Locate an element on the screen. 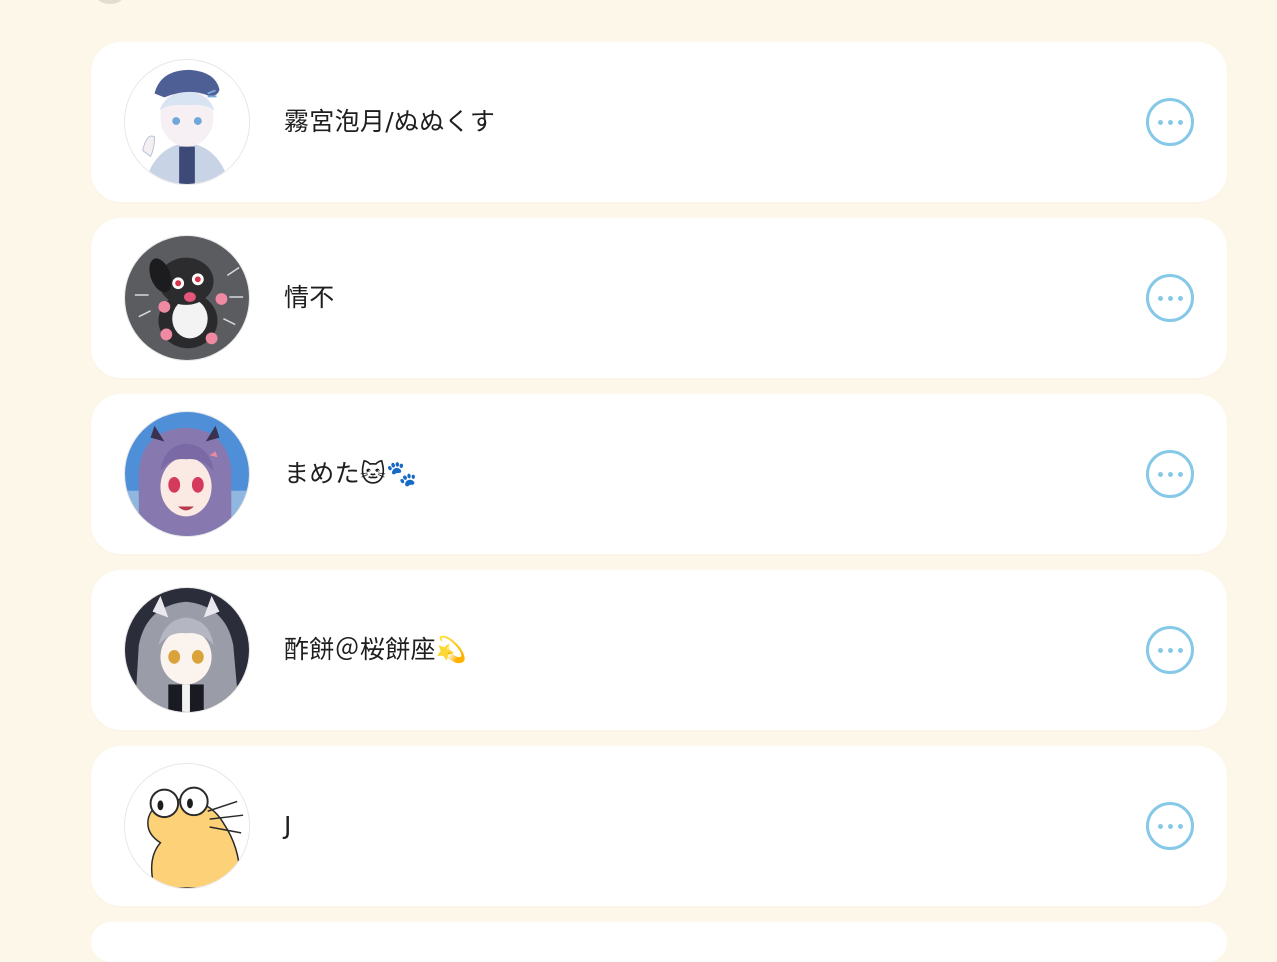 The image size is (1277, 962). user-card: 霧宮泡月/ぬぬくす is located at coordinates (659, 122).